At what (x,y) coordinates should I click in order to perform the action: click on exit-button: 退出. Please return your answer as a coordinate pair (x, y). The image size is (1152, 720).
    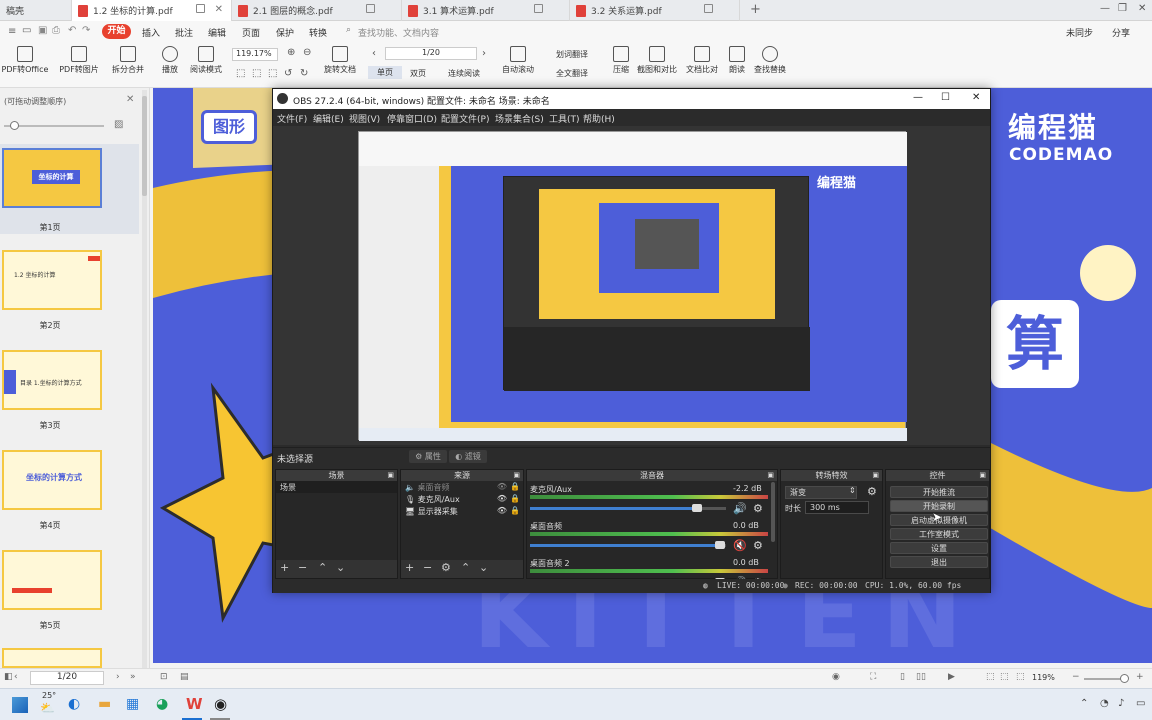
    Looking at the image, I should click on (939, 562).